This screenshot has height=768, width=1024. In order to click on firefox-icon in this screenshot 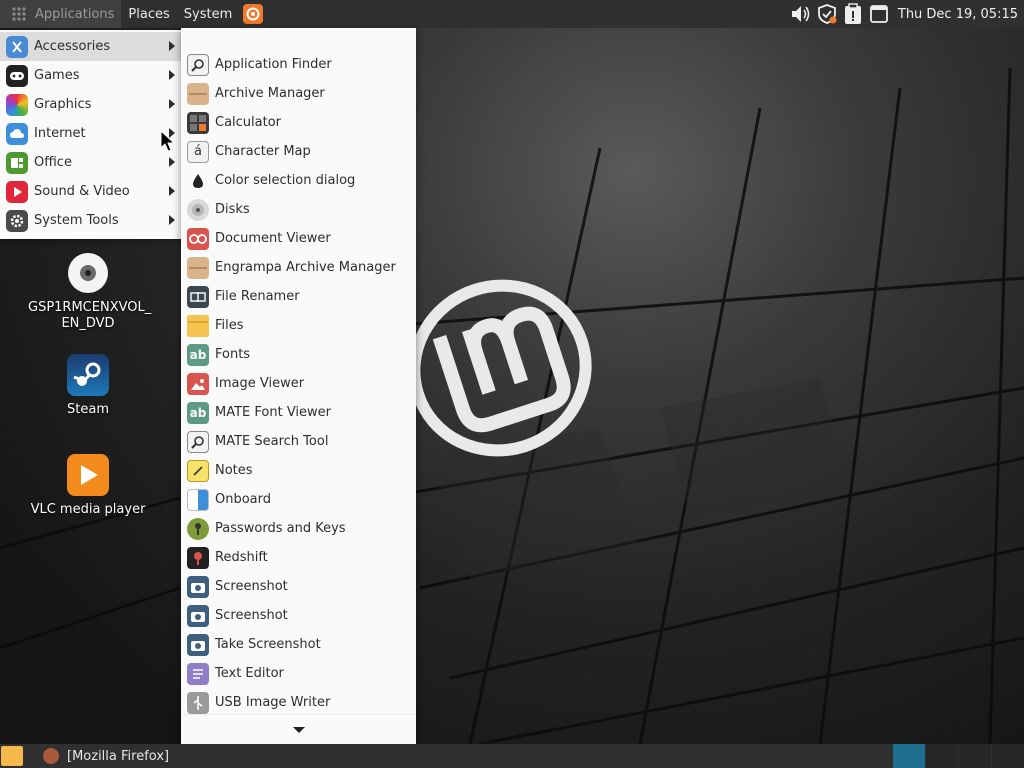, I will do `click(253, 14)`.